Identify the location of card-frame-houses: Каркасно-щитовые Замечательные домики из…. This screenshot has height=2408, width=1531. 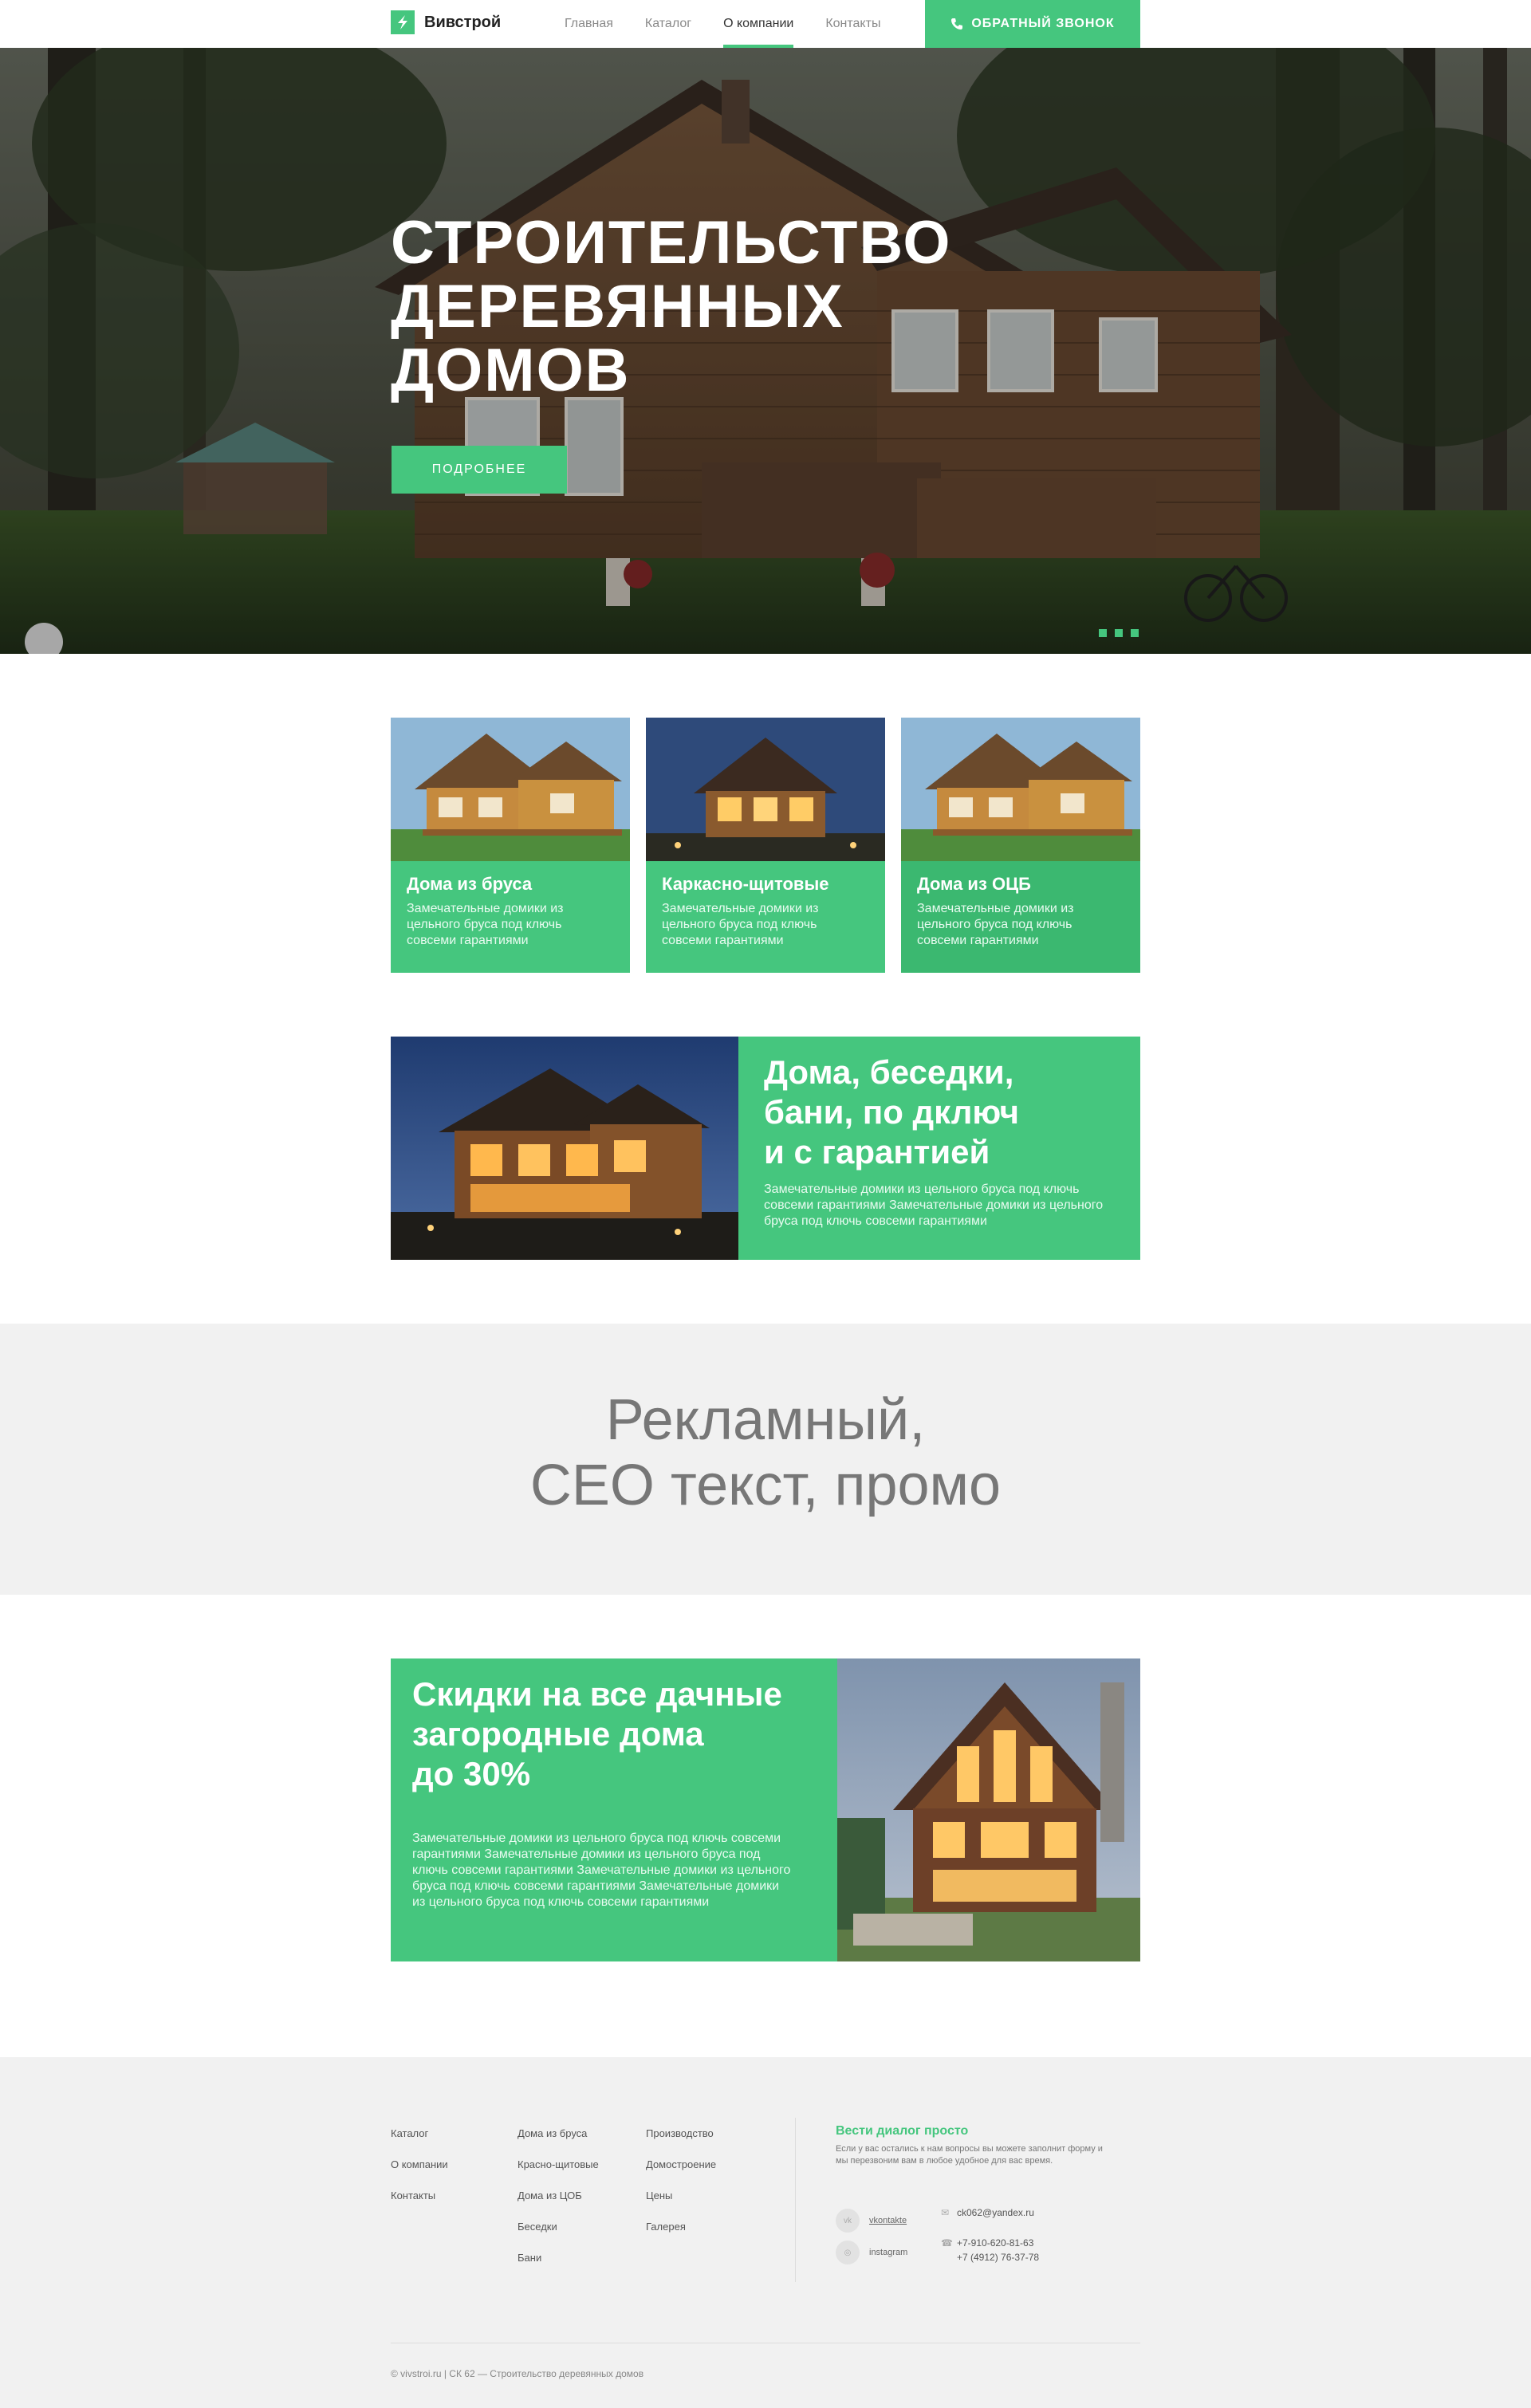
(765, 845).